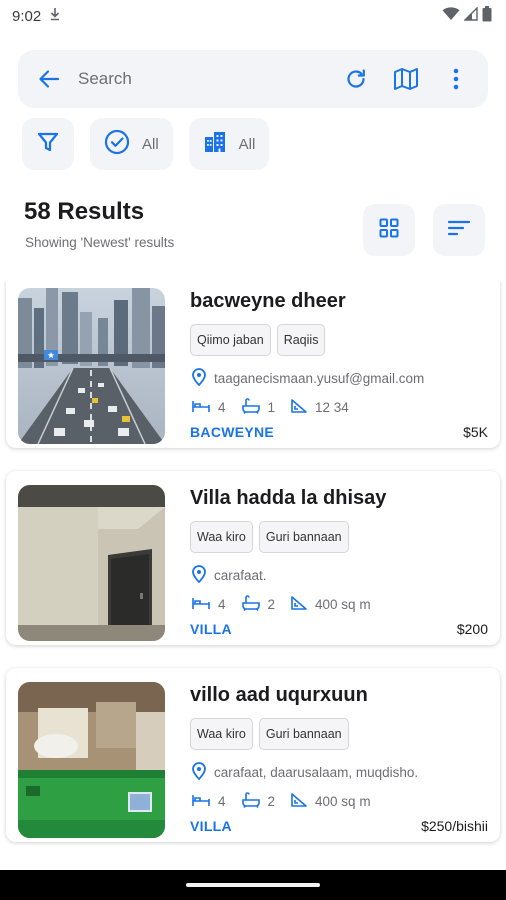 This screenshot has width=506, height=900. What do you see at coordinates (268, 301) in the screenshot?
I see `listing-title: bacweyne dheer` at bounding box center [268, 301].